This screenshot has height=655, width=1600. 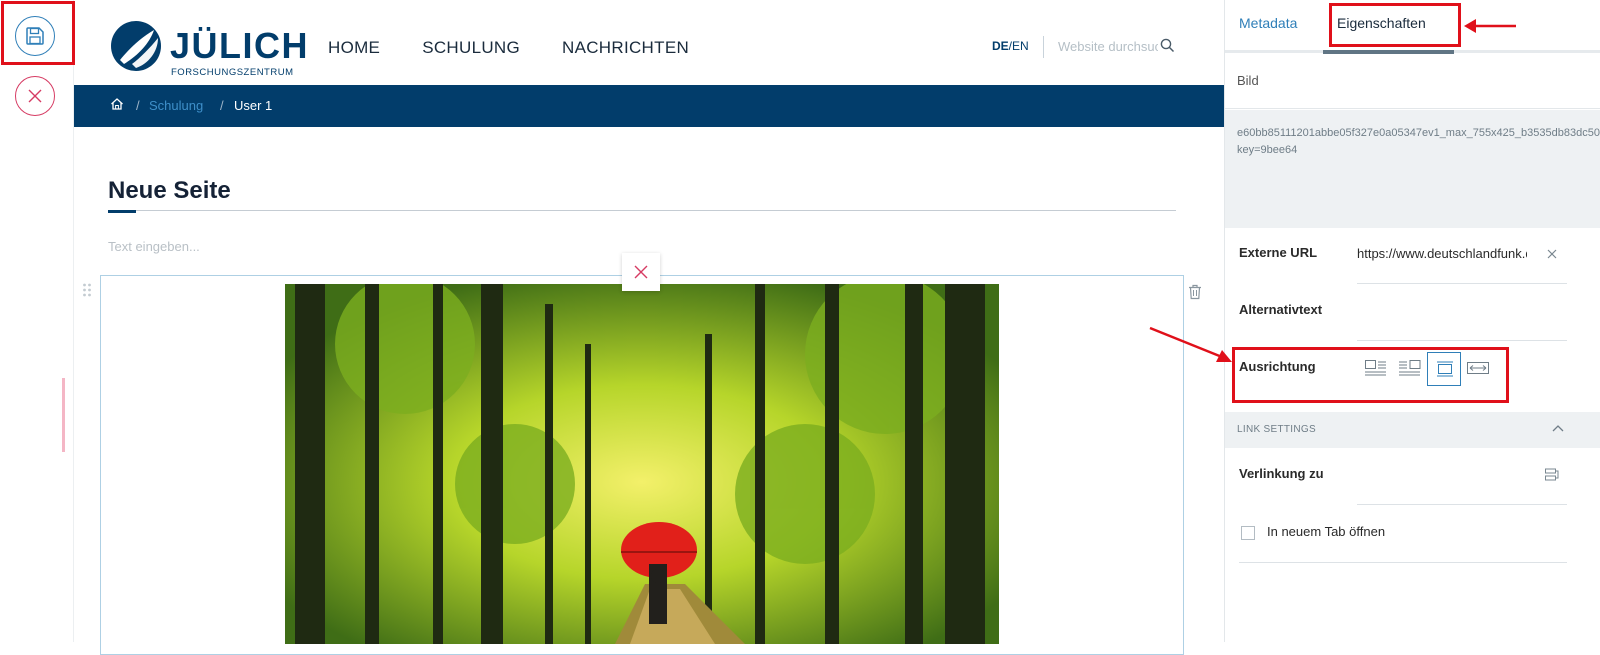 What do you see at coordinates (1412, 82) in the screenshot?
I see `image-field: Bild` at bounding box center [1412, 82].